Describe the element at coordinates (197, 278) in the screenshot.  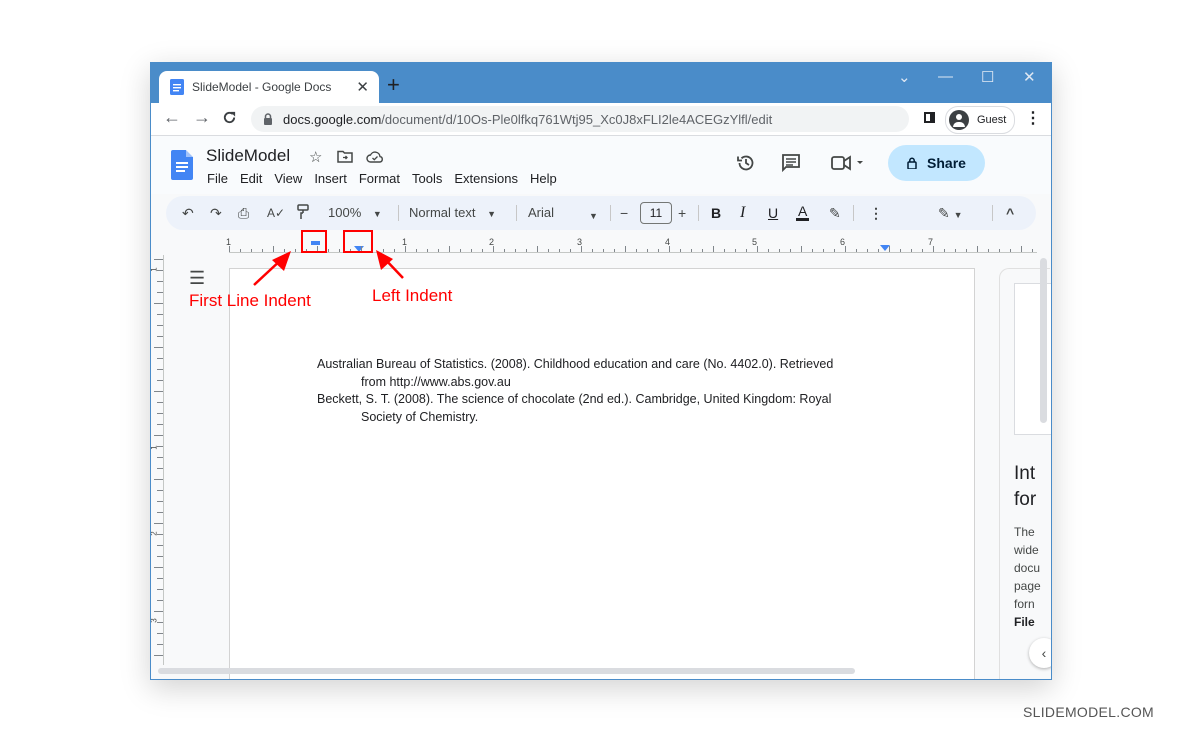
I see `document-outline-icon: ☰` at that location.